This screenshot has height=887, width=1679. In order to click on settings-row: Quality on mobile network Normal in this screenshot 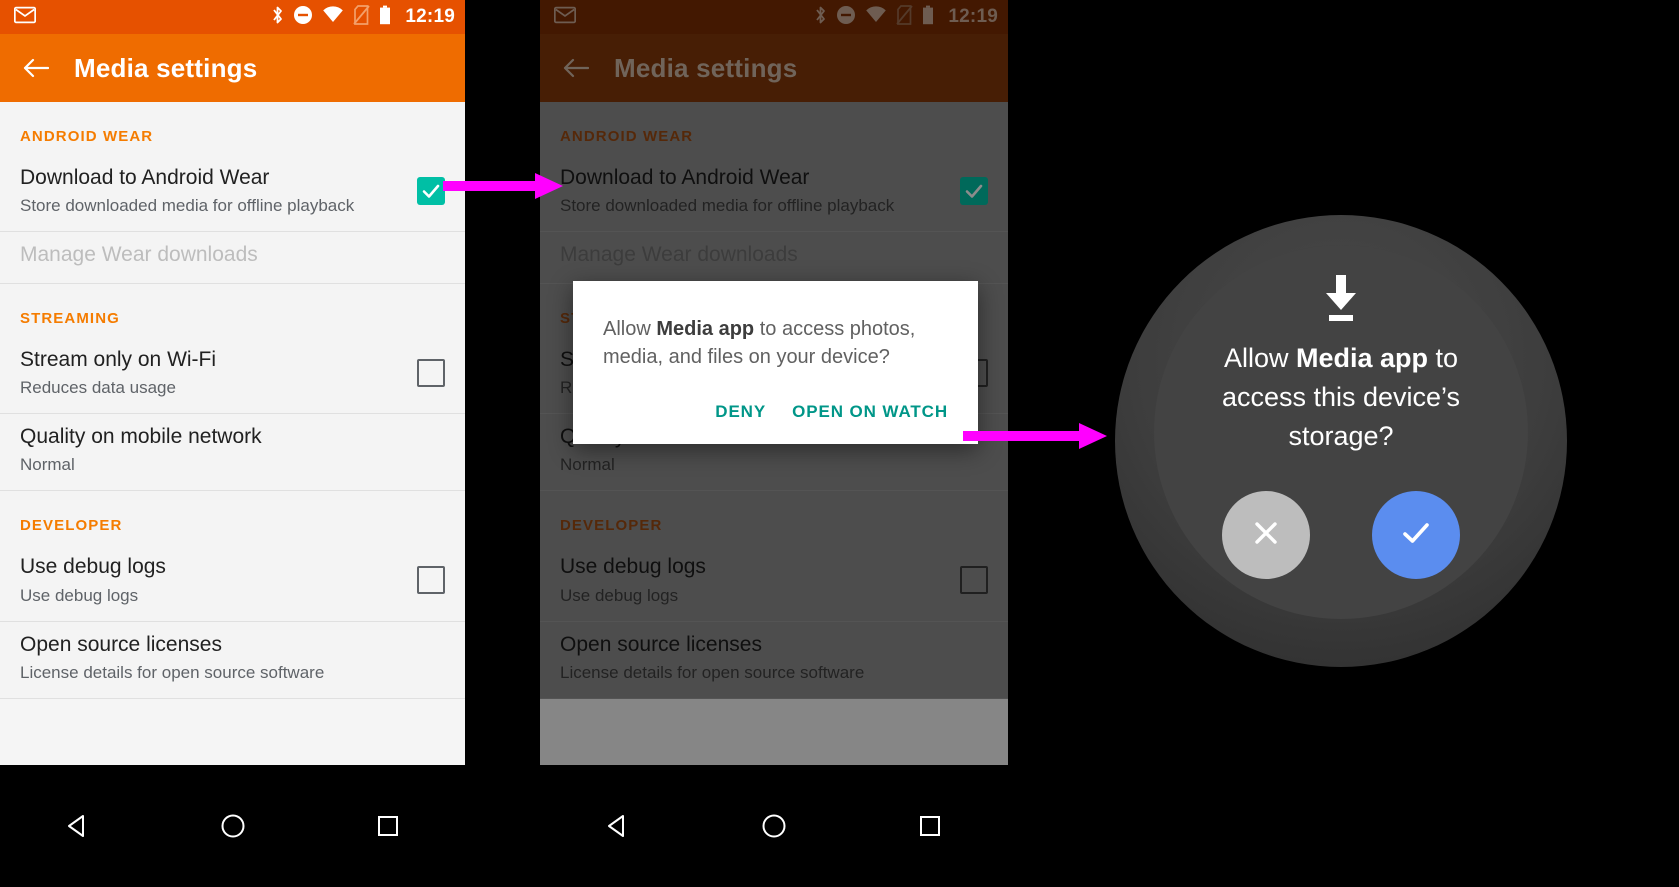, I will do `click(232, 452)`.